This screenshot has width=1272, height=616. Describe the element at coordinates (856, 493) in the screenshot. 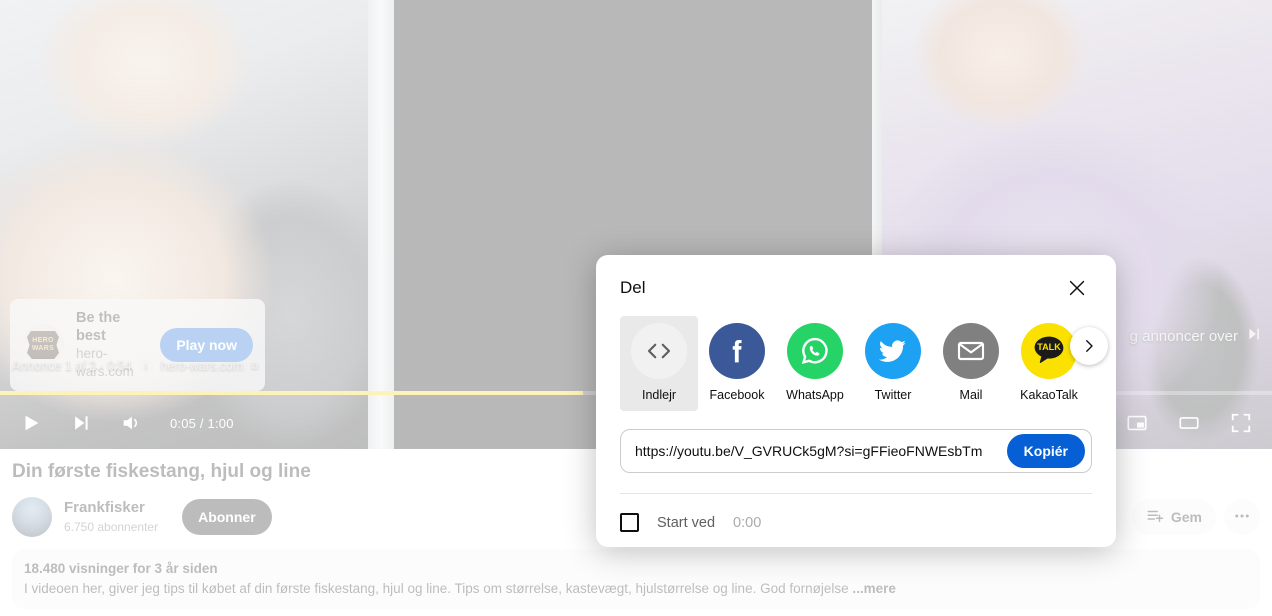

I see `dialog-divider` at that location.